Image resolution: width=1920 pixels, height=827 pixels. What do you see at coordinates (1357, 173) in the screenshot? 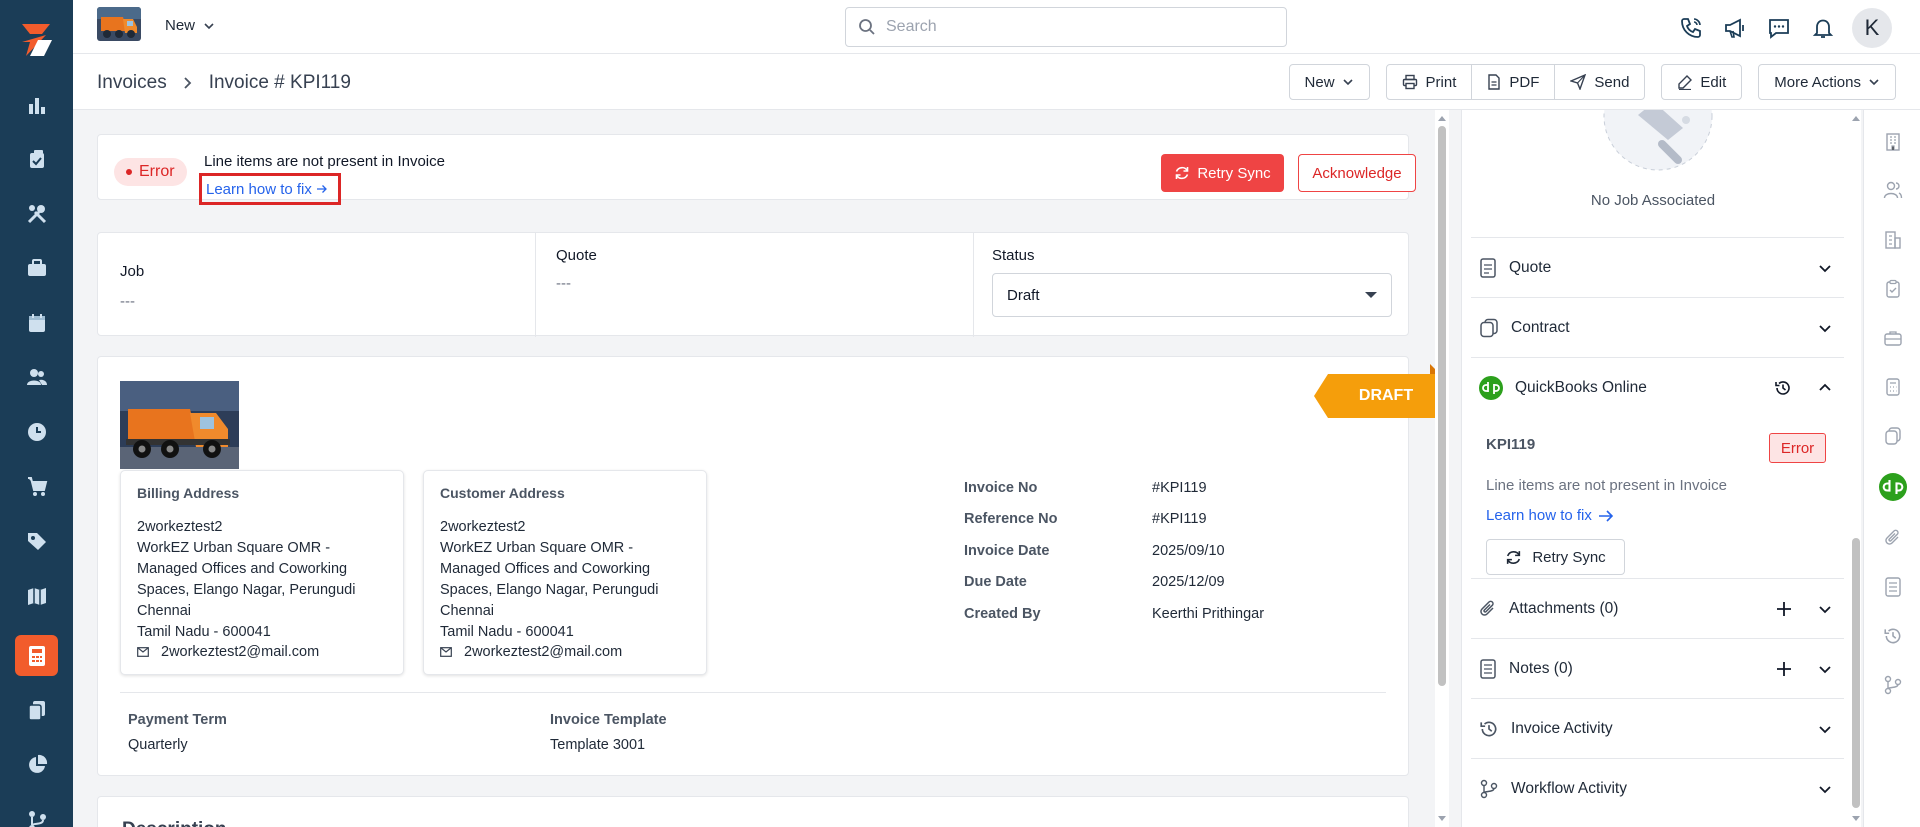
I see `acknowledge-button: Acknowledge` at bounding box center [1357, 173].